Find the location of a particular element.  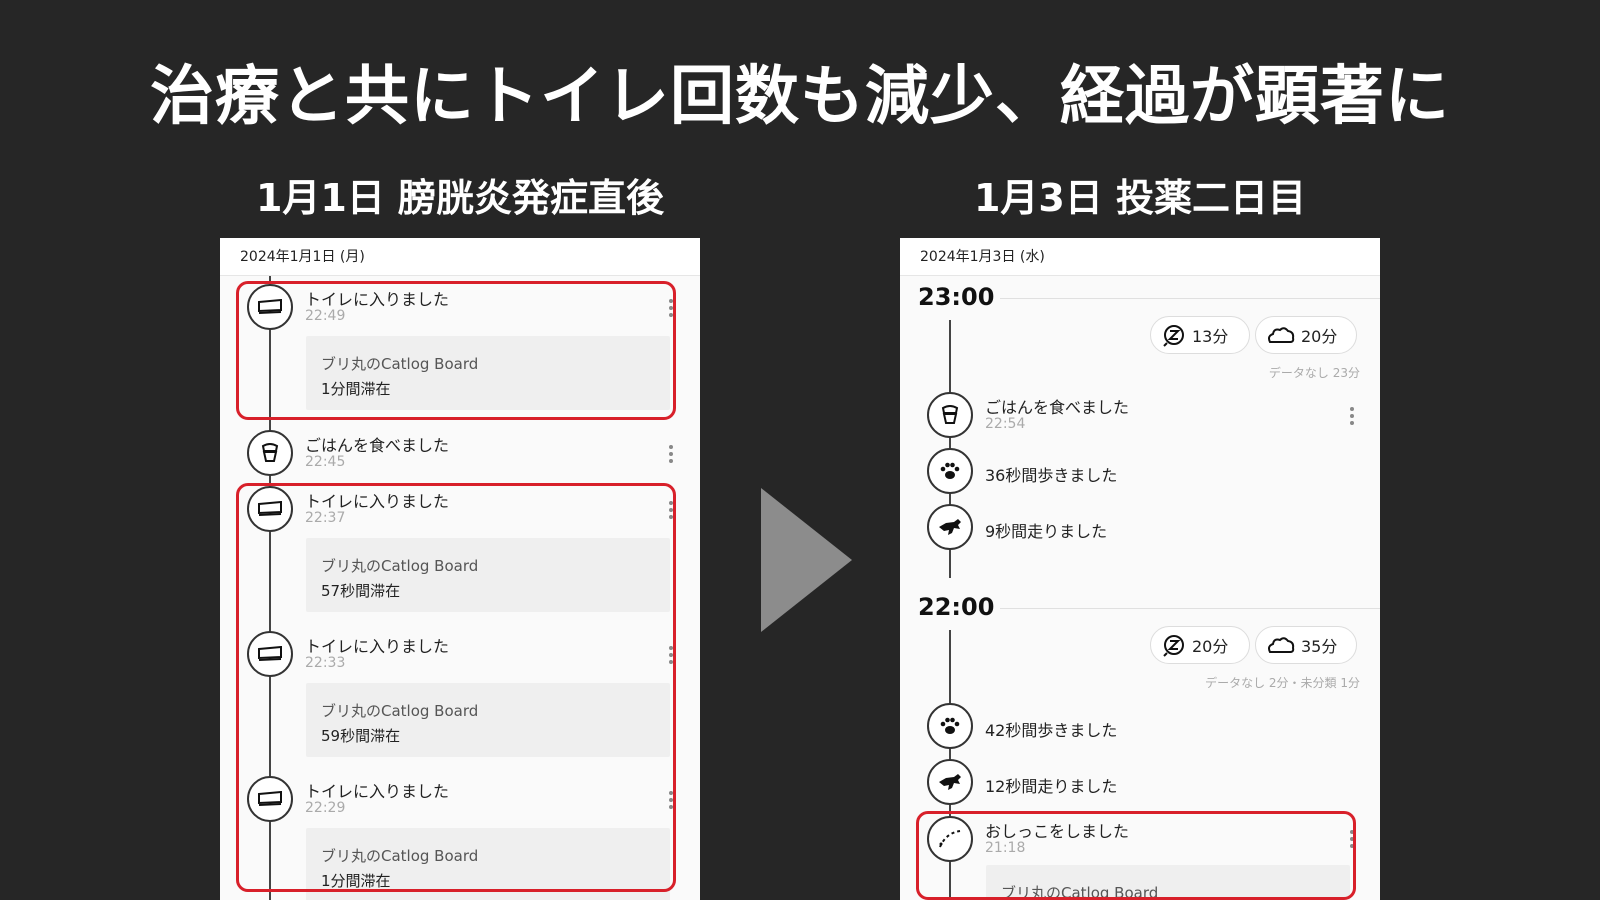

page-title: 治療と共にトイレ回数も減少、経過が顕著に is located at coordinates (800, 97).